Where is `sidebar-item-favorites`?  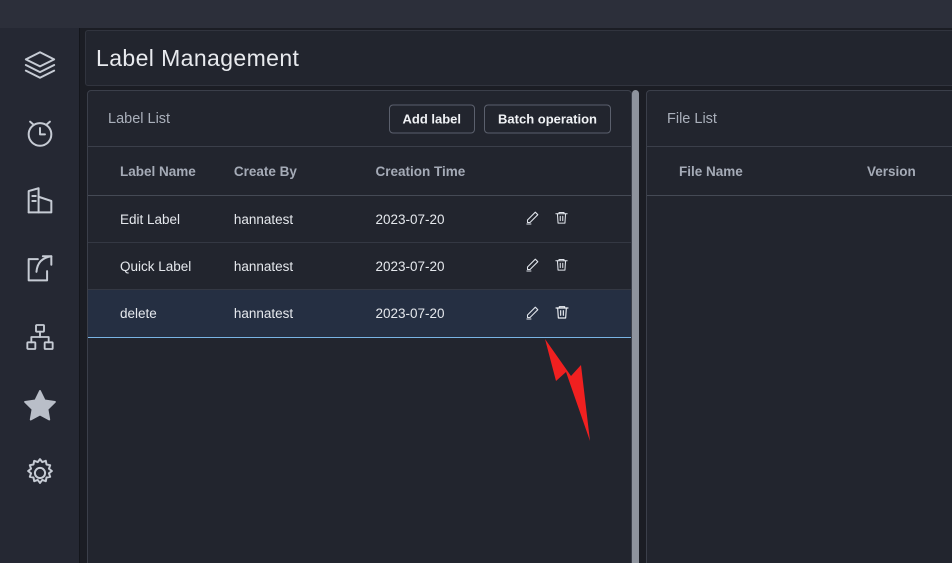
sidebar-item-favorites is located at coordinates (40, 405).